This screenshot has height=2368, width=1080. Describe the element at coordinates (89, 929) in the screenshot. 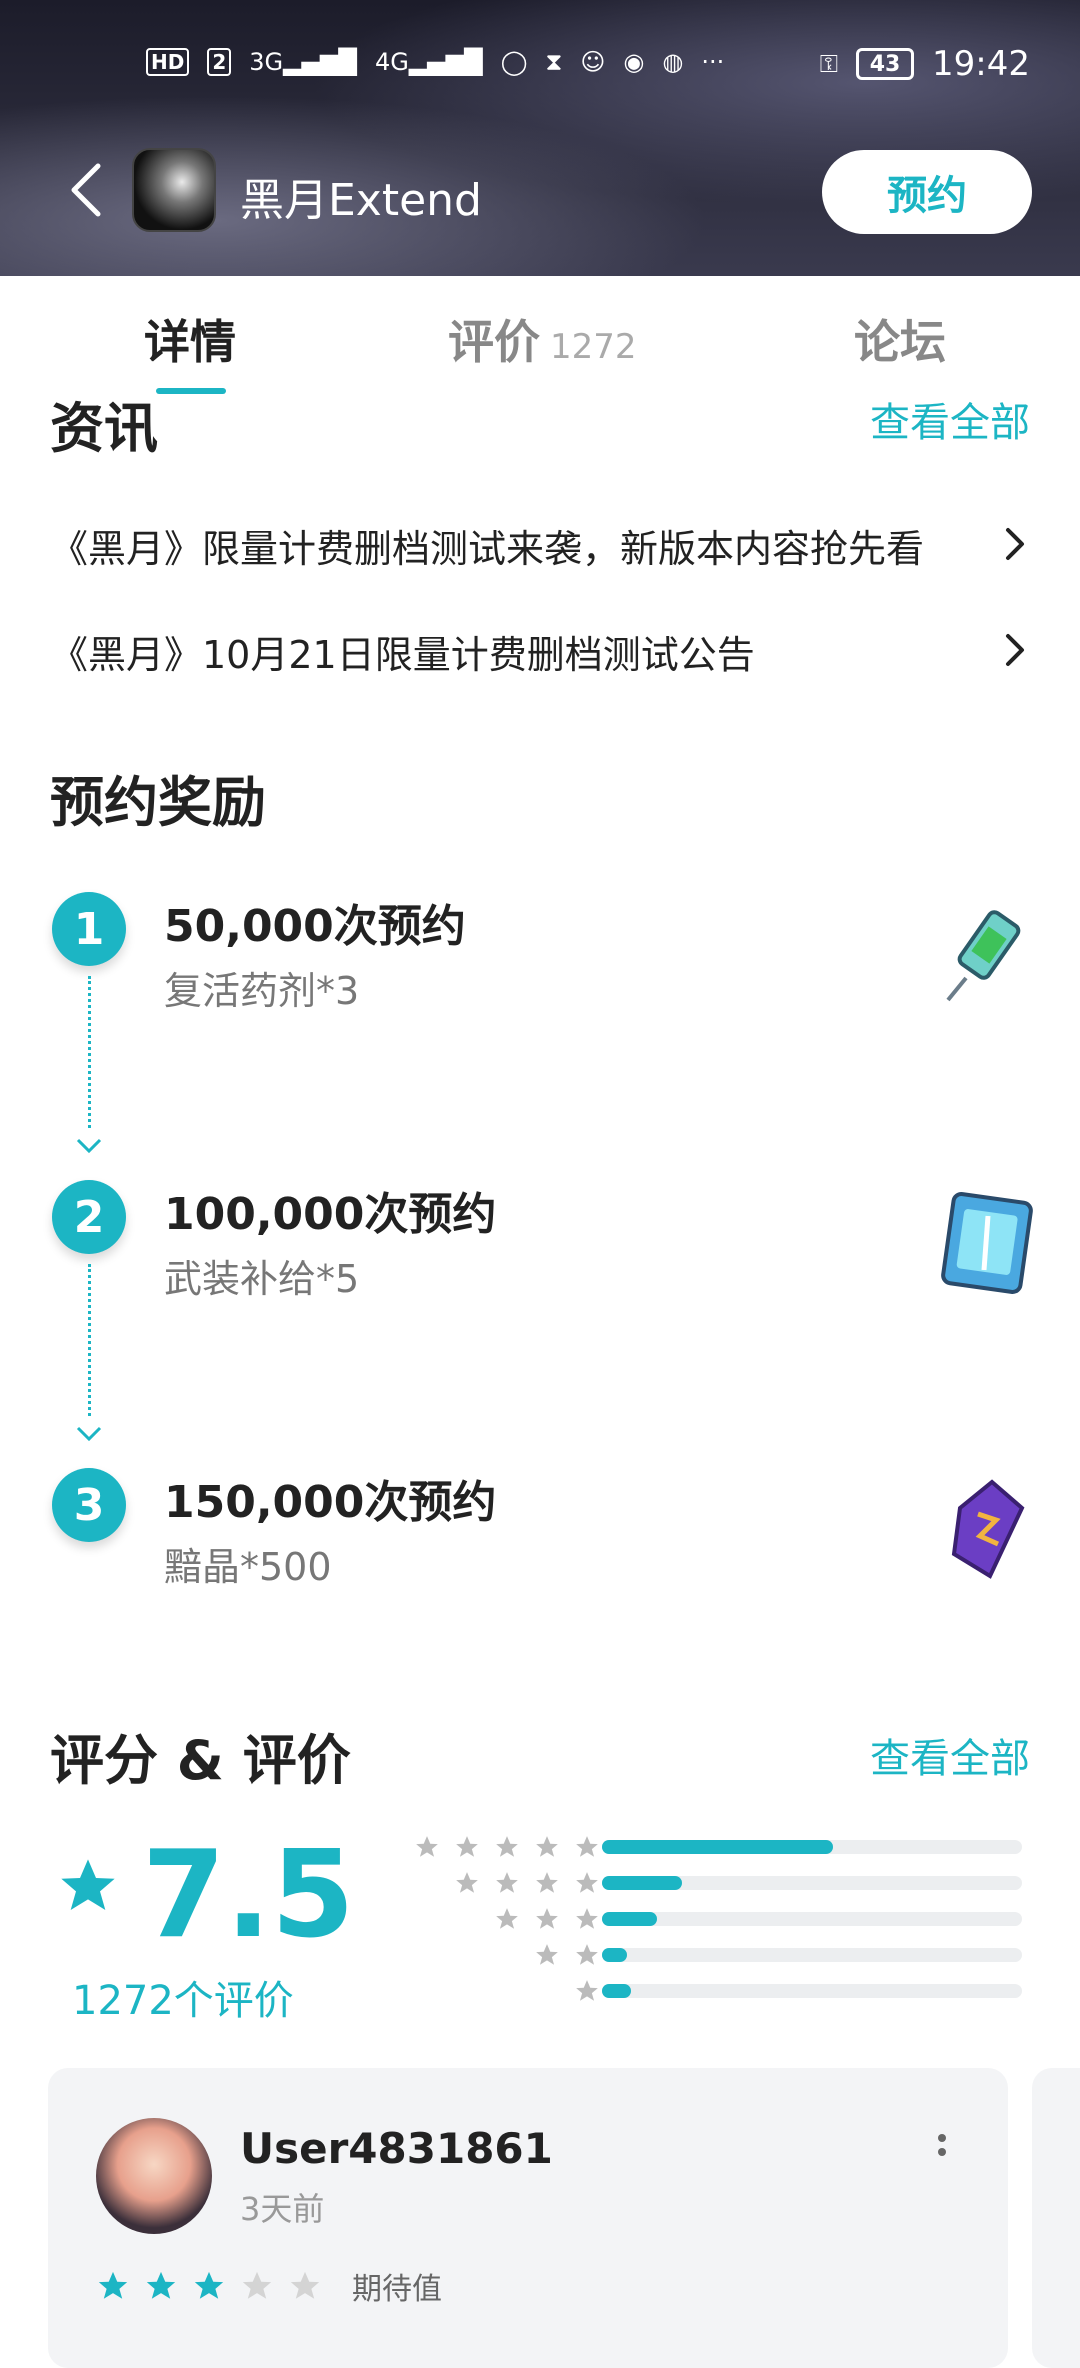

I see `step-1-badge: 1` at that location.